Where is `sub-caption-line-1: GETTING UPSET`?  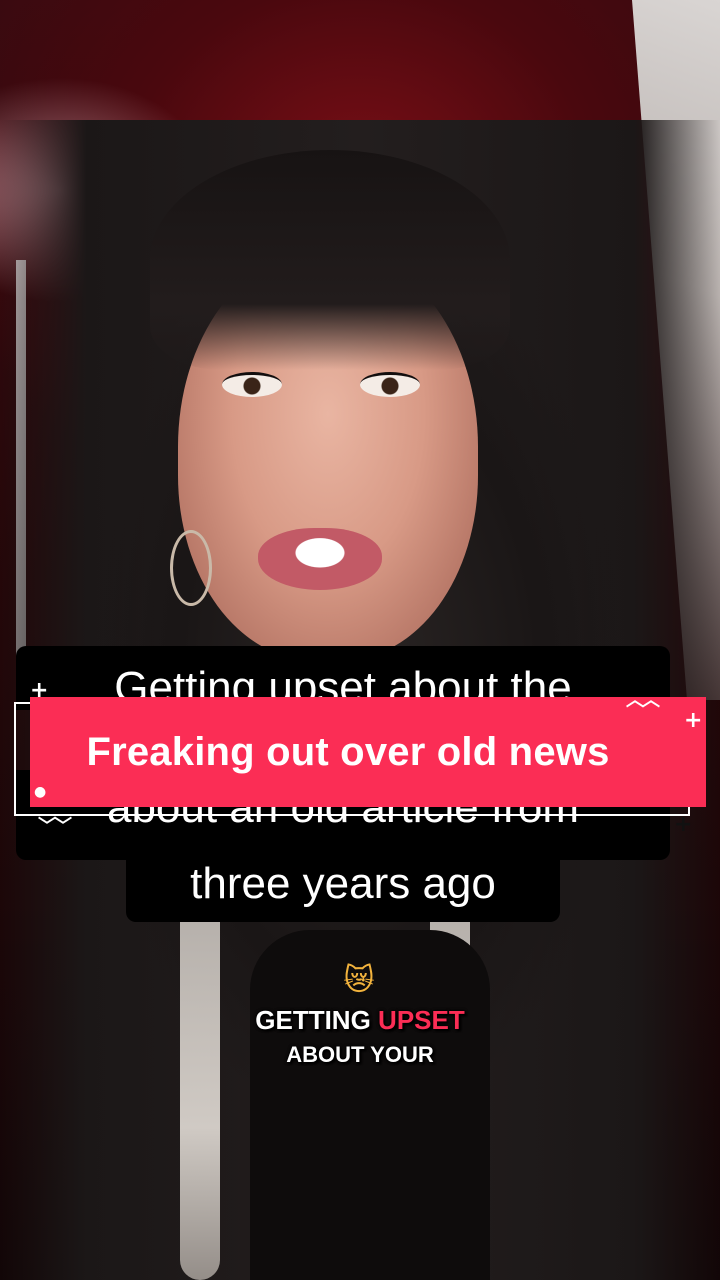 sub-caption-line-1: GETTING UPSET is located at coordinates (360, 1020).